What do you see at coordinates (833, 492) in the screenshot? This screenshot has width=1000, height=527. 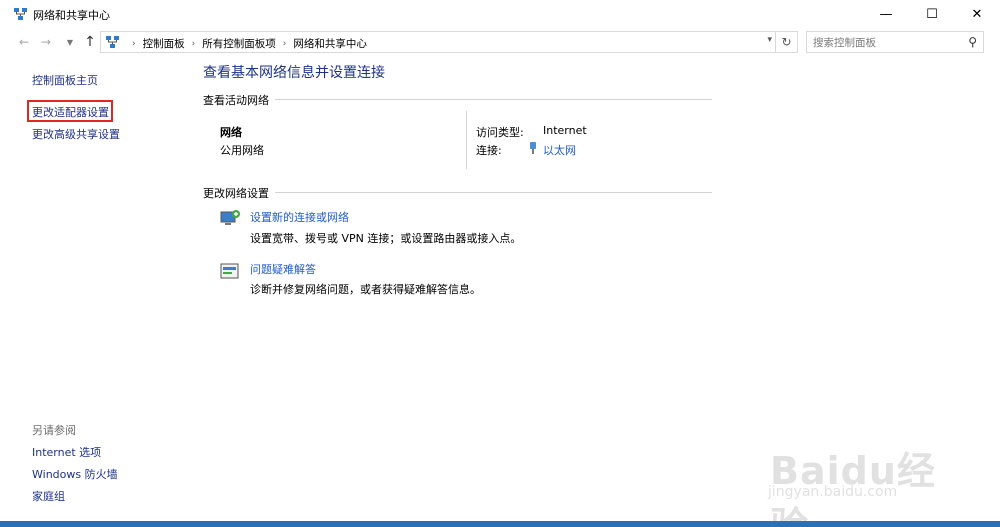 I see `watermark-url: jingyan.baidu.com` at bounding box center [833, 492].